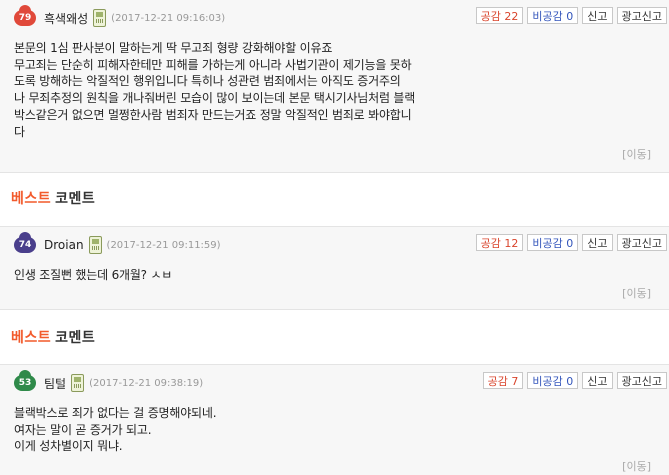 The height and width of the screenshot is (475, 669). What do you see at coordinates (93, 275) in the screenshot?
I see `comment-body: 인생 조질뻔 했는데 6개월? ㅅㅂ` at bounding box center [93, 275].